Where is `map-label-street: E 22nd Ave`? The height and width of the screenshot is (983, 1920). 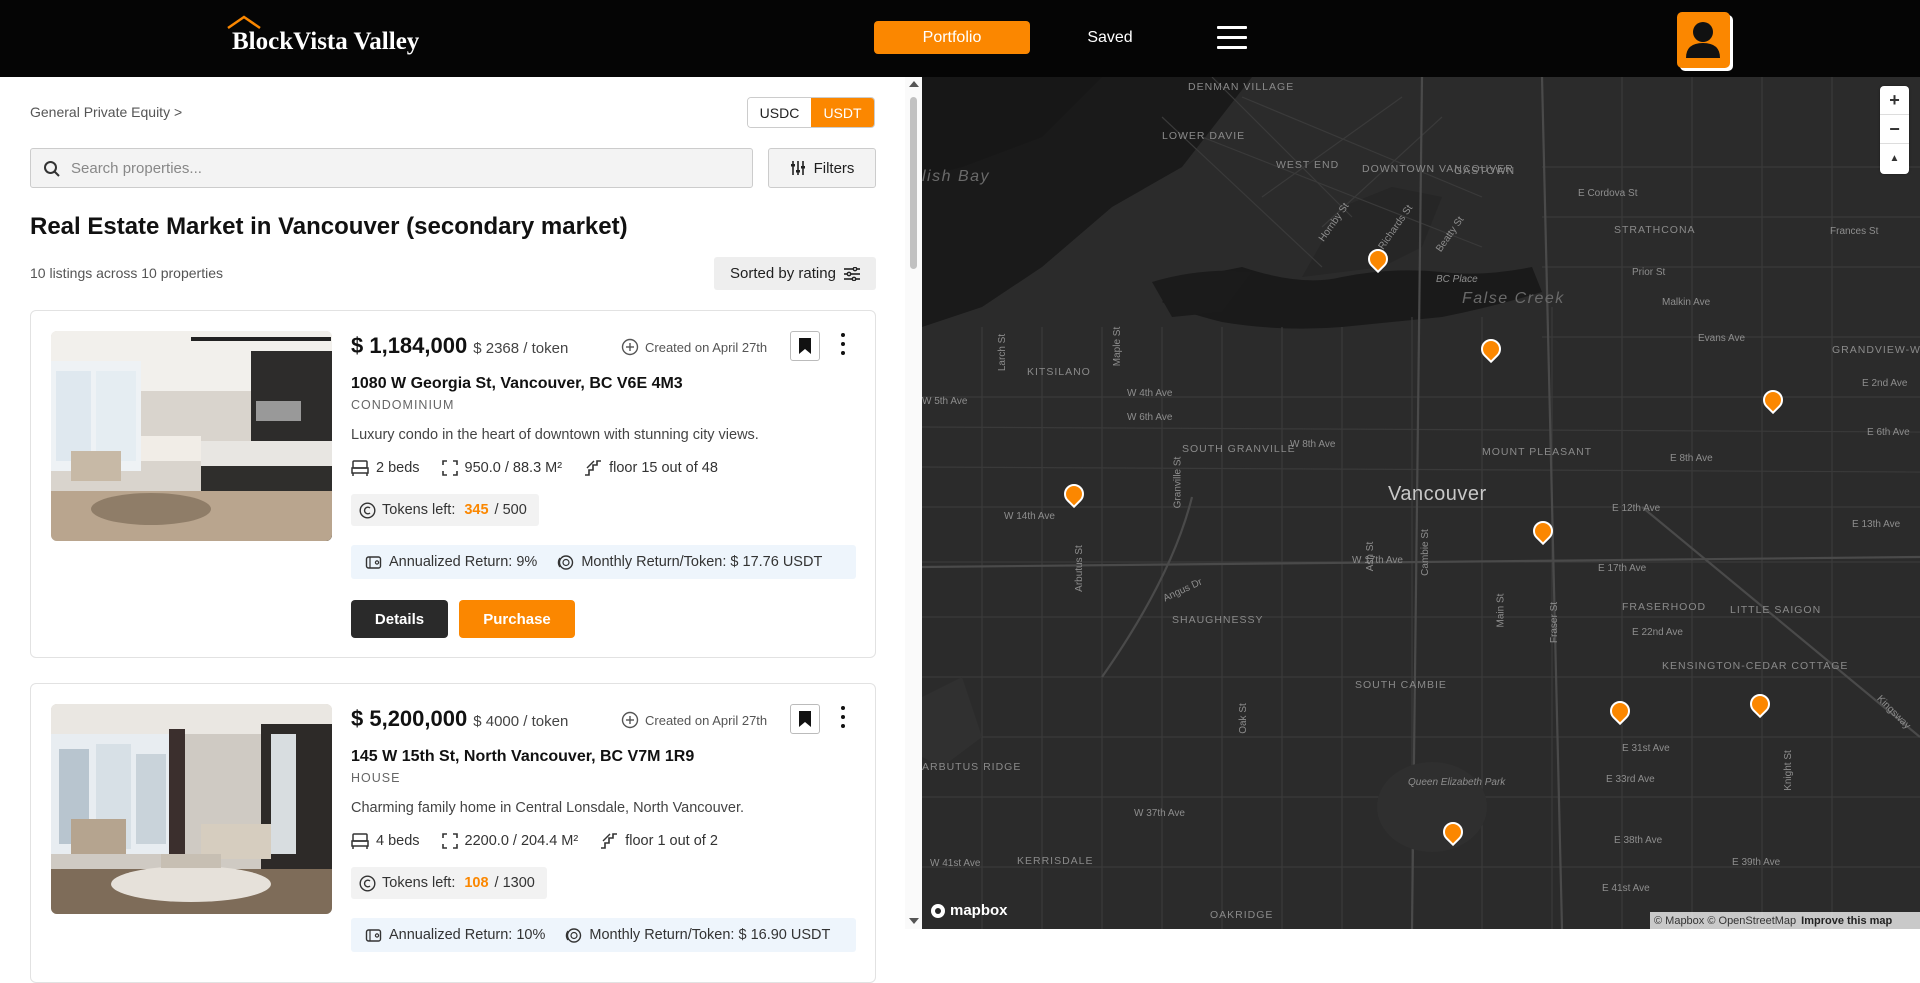 map-label-street: E 22nd Ave is located at coordinates (1657, 632).